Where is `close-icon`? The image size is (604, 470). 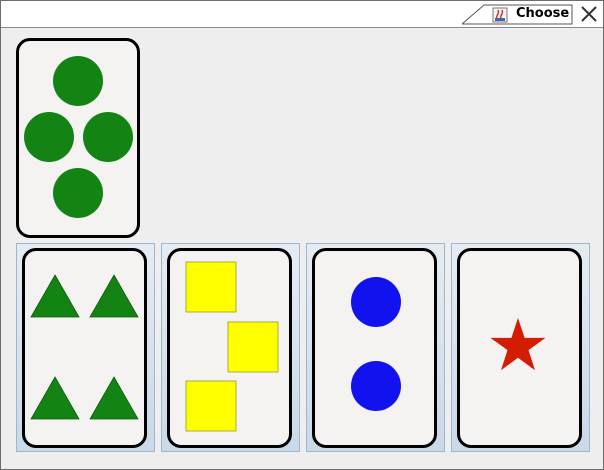
close-icon is located at coordinates (589, 14).